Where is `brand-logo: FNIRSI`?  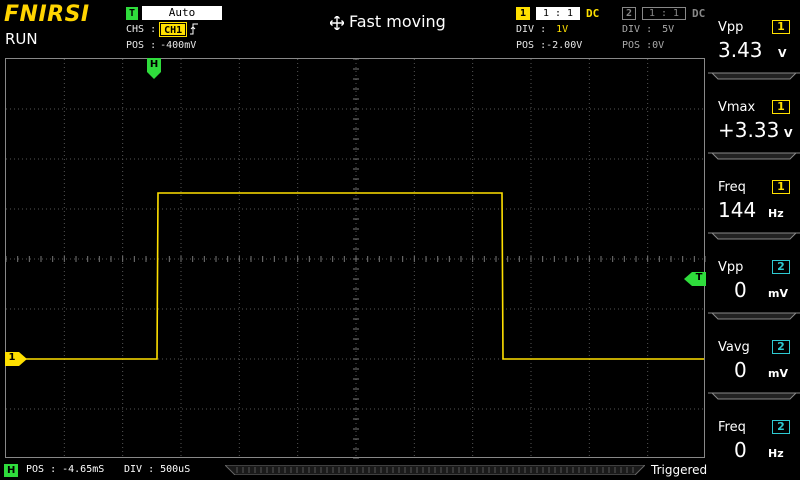
brand-logo: FNIRSI is located at coordinates (47, 14).